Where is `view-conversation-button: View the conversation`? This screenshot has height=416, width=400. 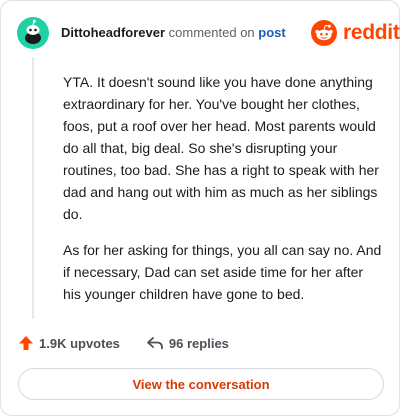 view-conversation-button: View the conversation is located at coordinates (201, 384).